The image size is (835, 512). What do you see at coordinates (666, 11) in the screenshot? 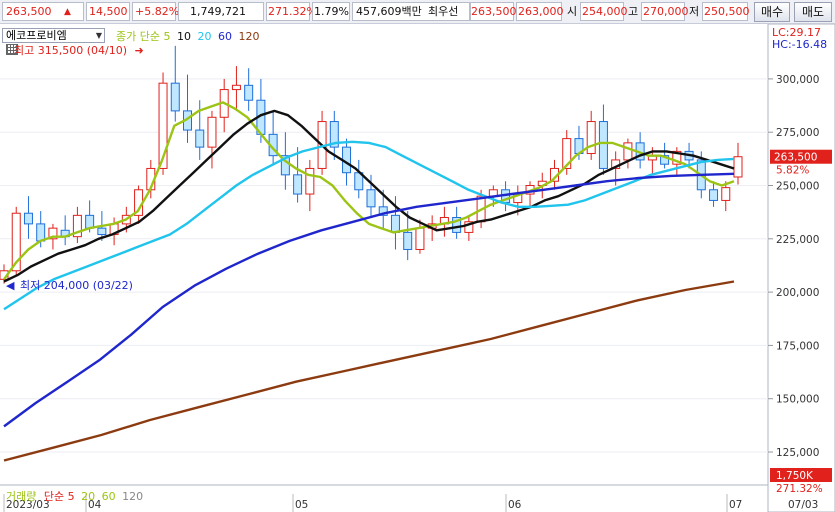
I see `high-price: 270,000` at bounding box center [666, 11].